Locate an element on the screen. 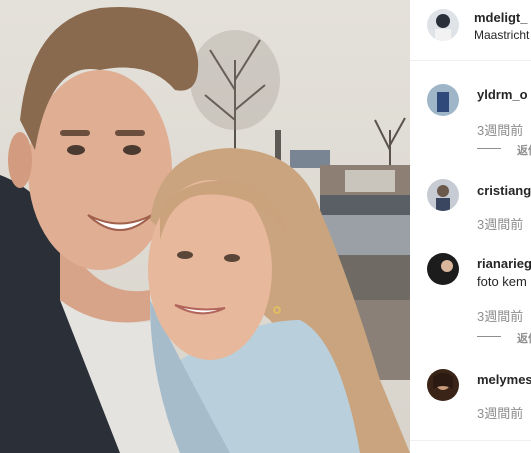 This screenshot has width=531, height=453. actions-divider is located at coordinates (470, 440).